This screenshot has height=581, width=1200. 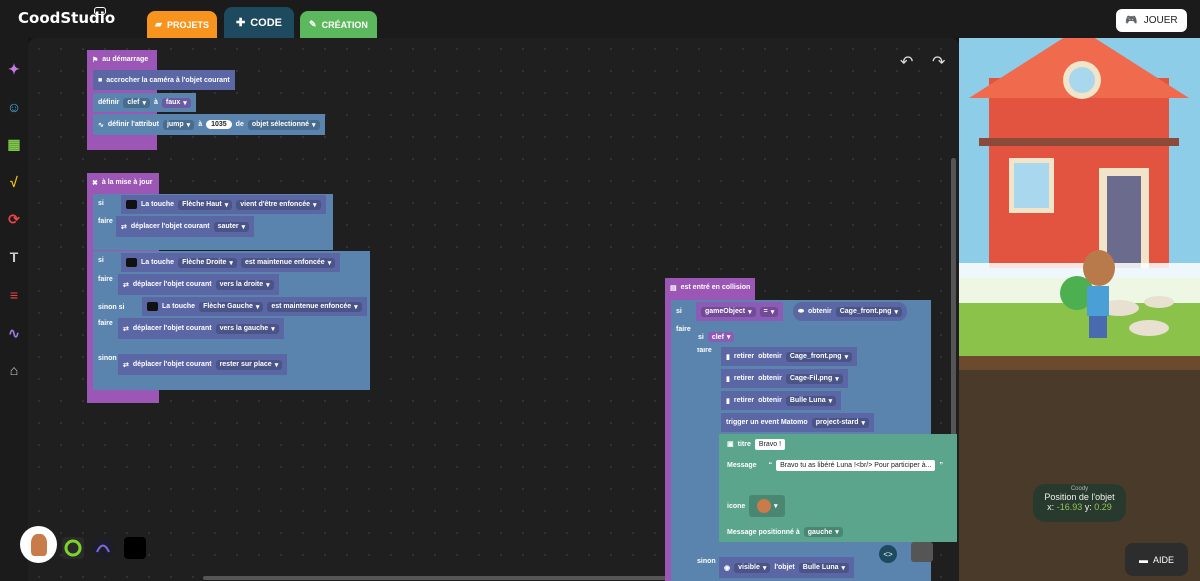 I want to click on loop-icon: ⟳, so click(x=14, y=219).